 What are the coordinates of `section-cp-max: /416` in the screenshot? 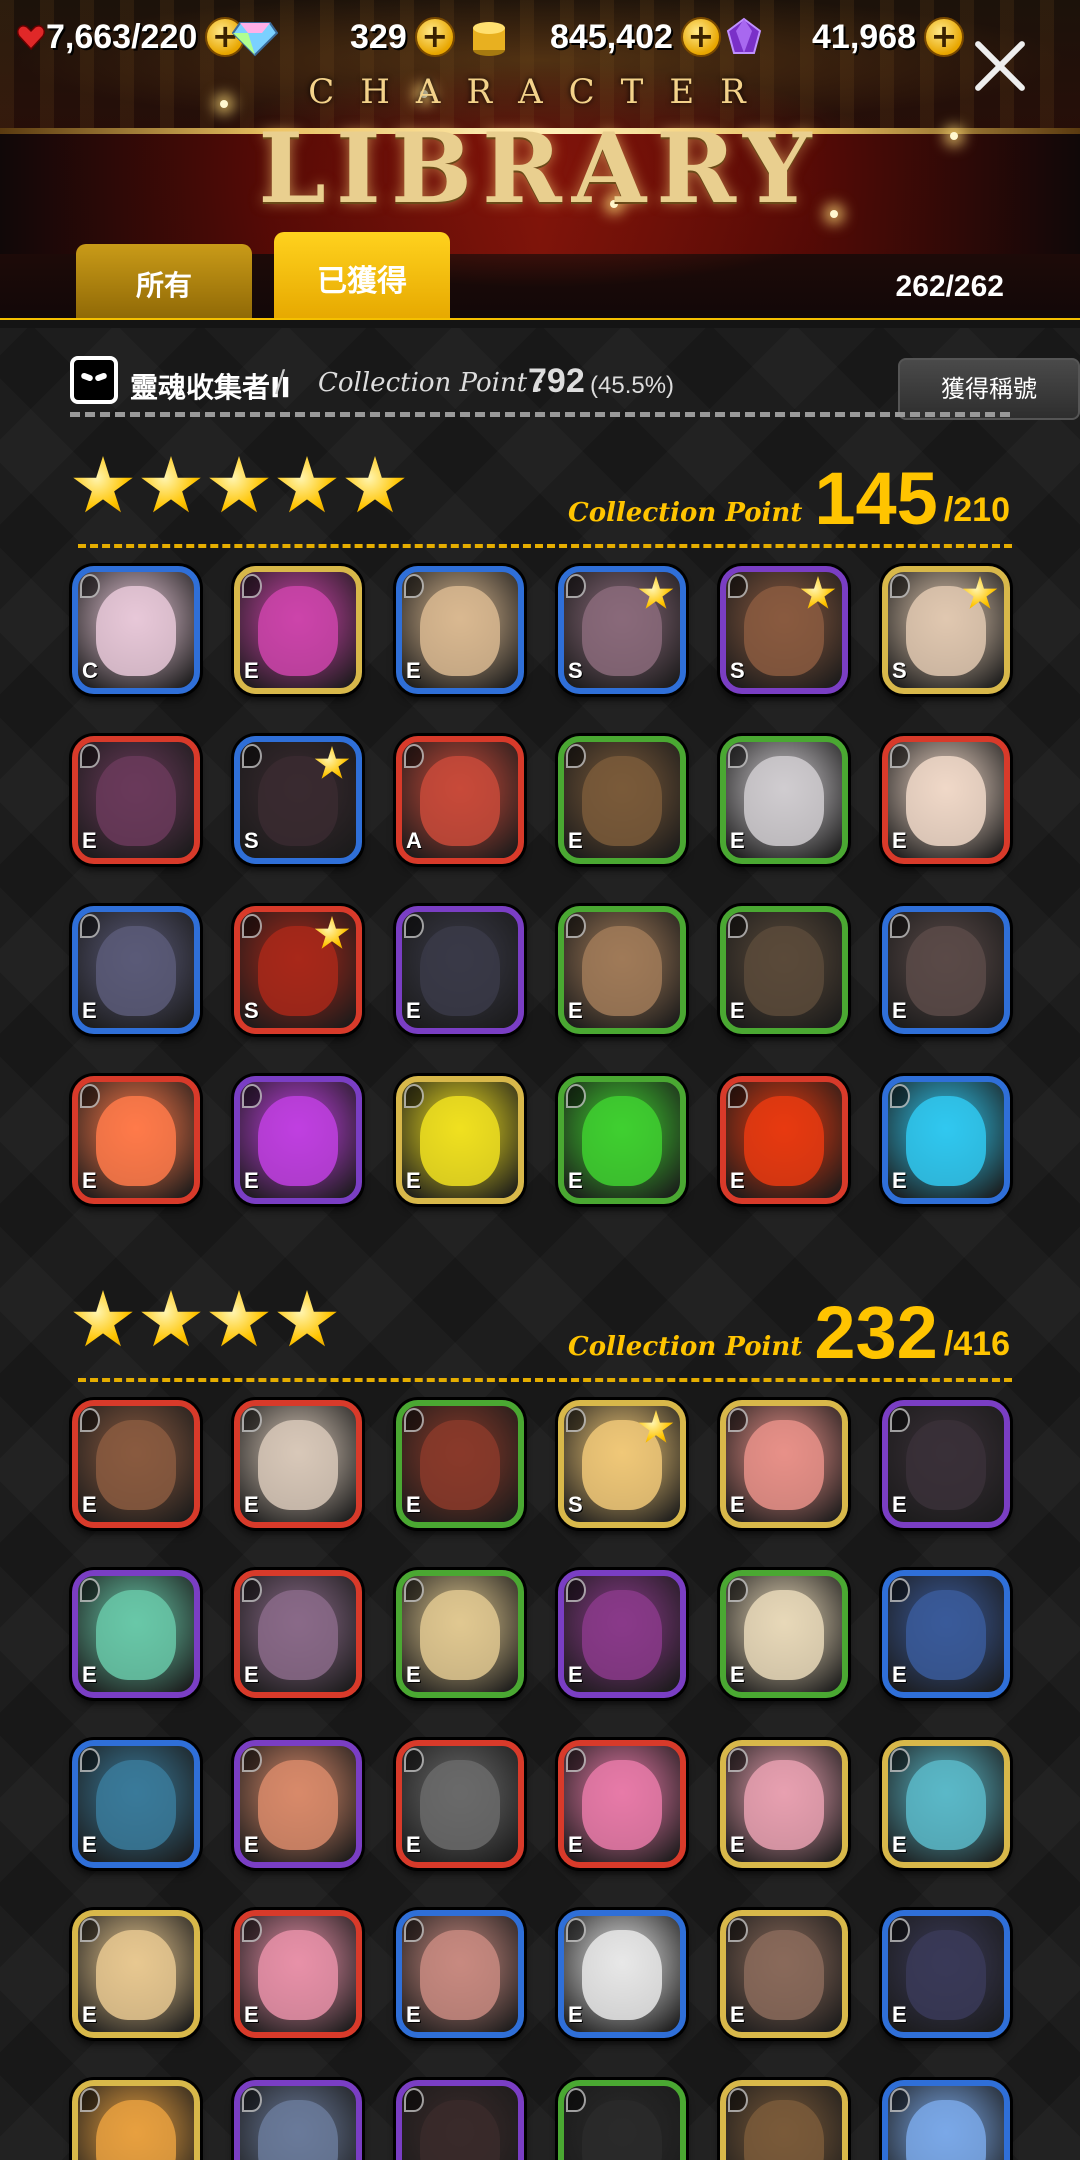 It's located at (976, 1344).